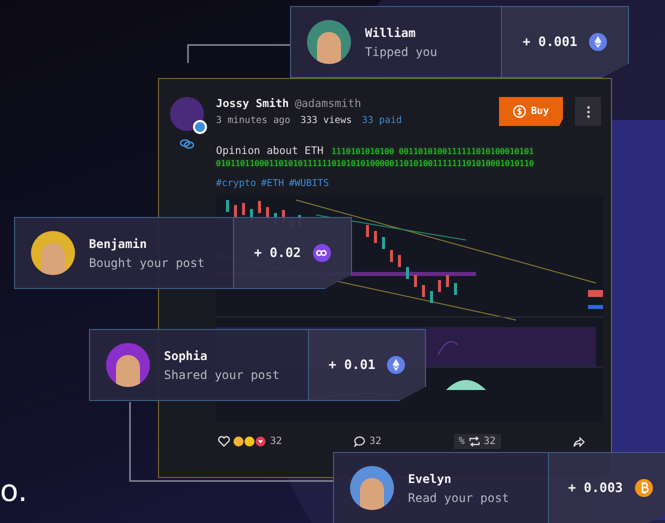  What do you see at coordinates (382, 120) in the screenshot?
I see `paid-count: 33 paid` at bounding box center [382, 120].